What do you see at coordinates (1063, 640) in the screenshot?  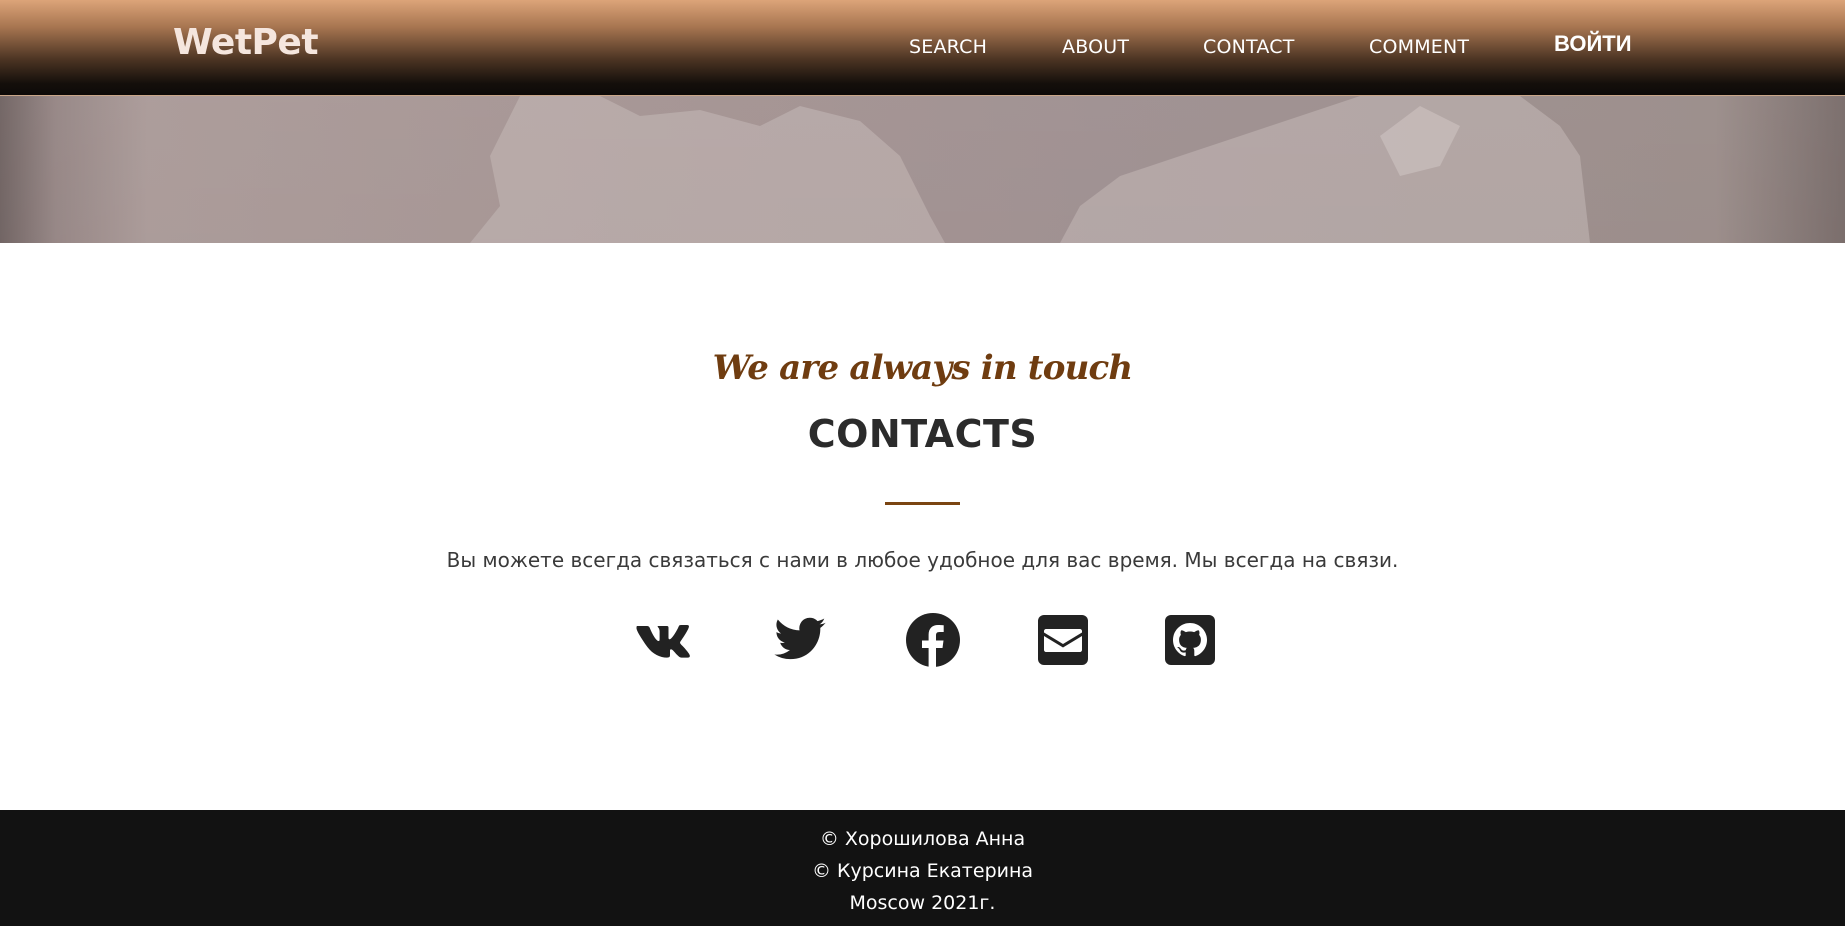 I see `envelope-icon` at bounding box center [1063, 640].